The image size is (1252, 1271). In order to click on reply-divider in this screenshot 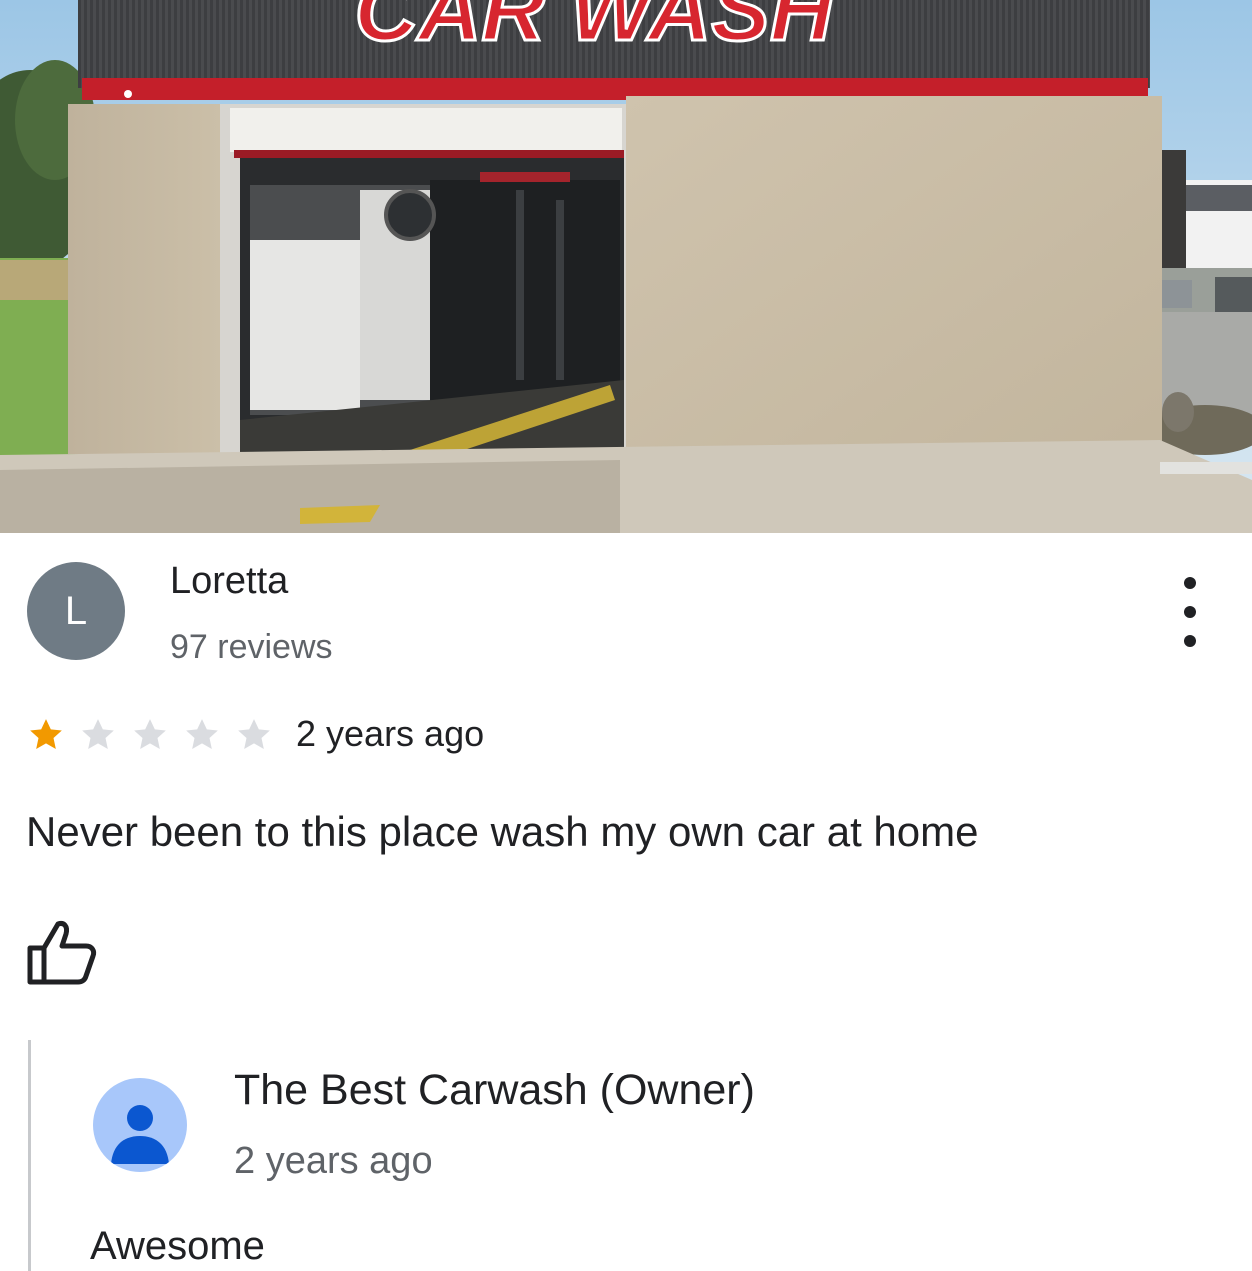, I will do `click(29, 1155)`.